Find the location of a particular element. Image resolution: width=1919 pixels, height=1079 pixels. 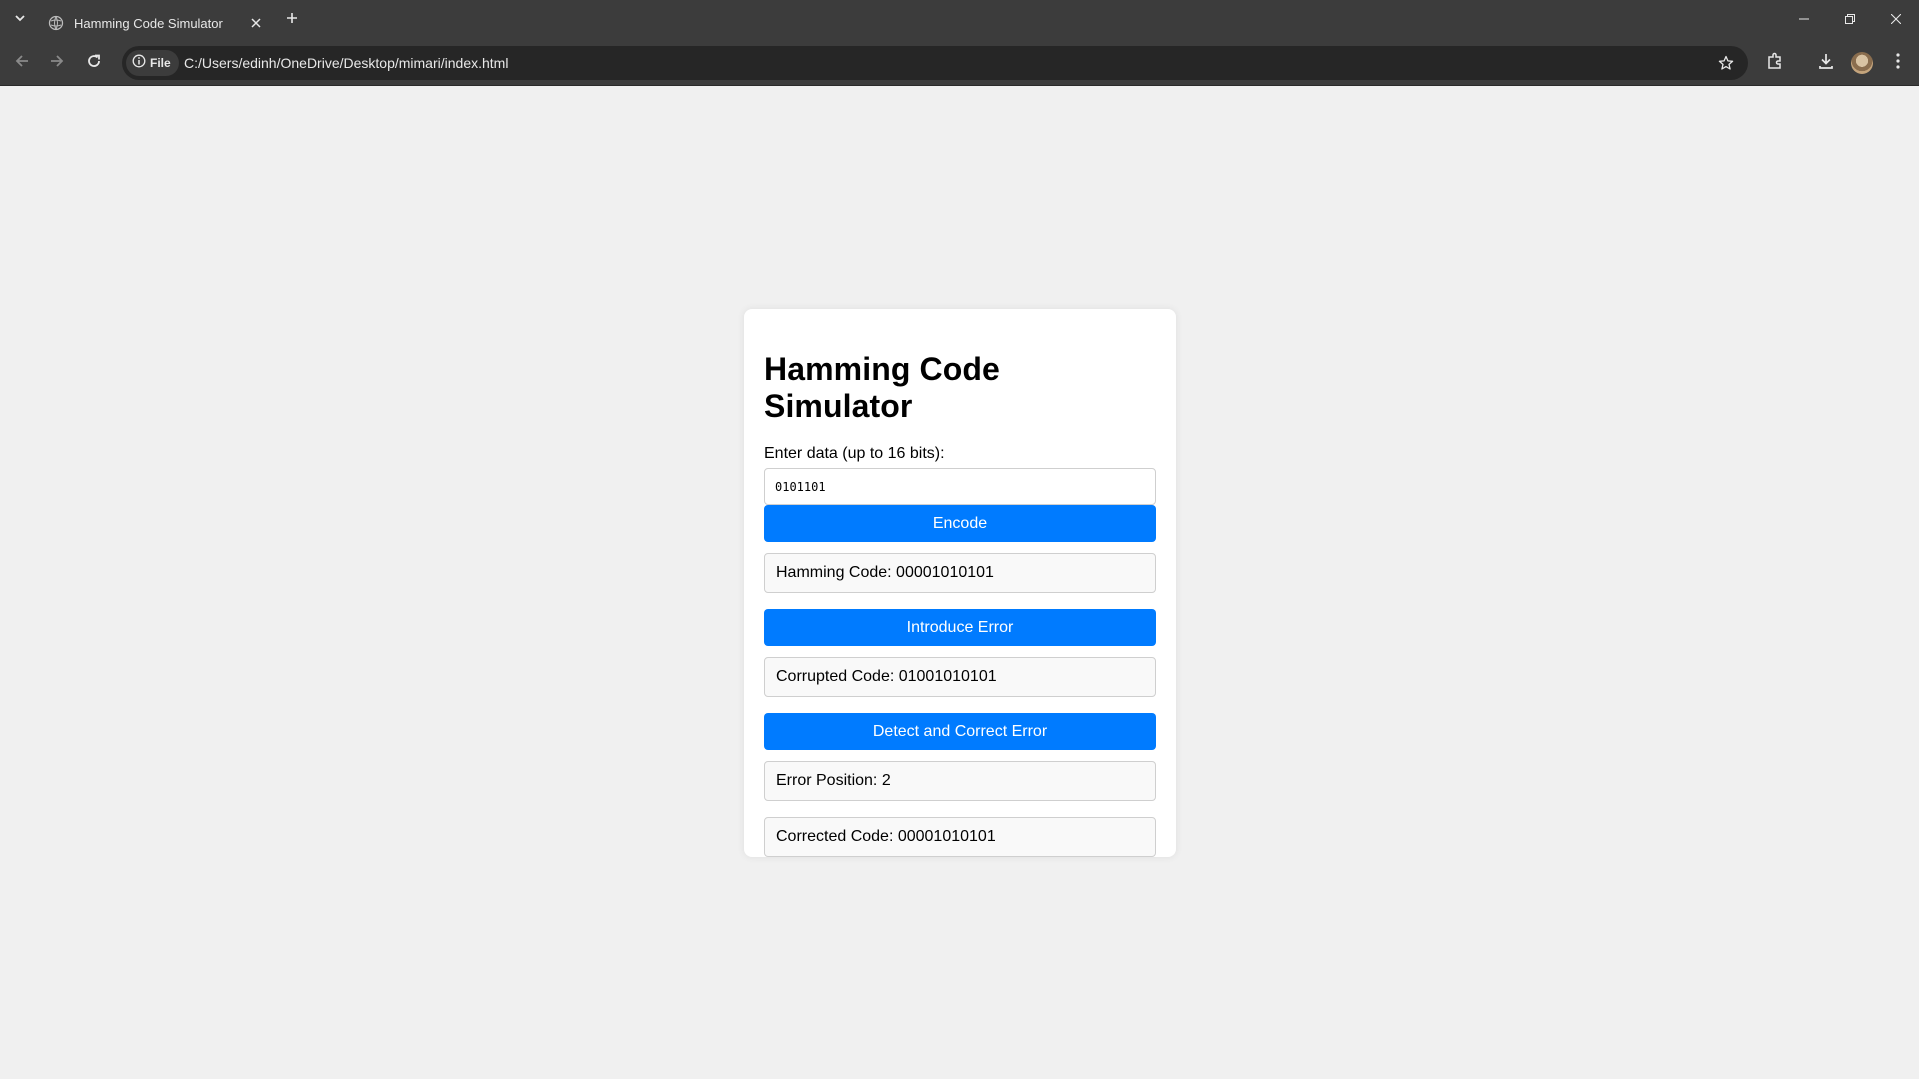

plus-icon is located at coordinates (292, 20).